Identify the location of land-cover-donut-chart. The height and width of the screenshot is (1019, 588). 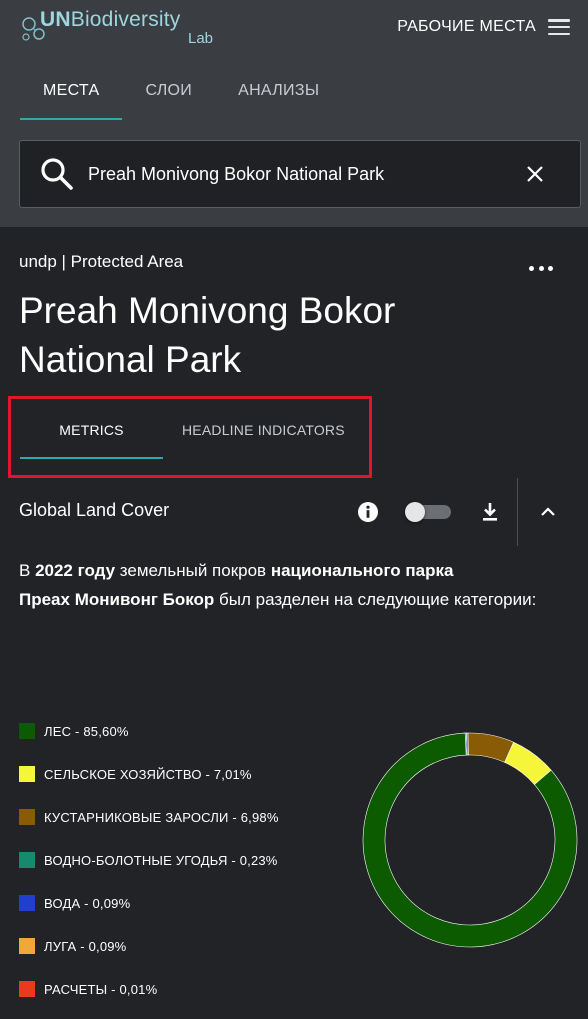
(470, 840).